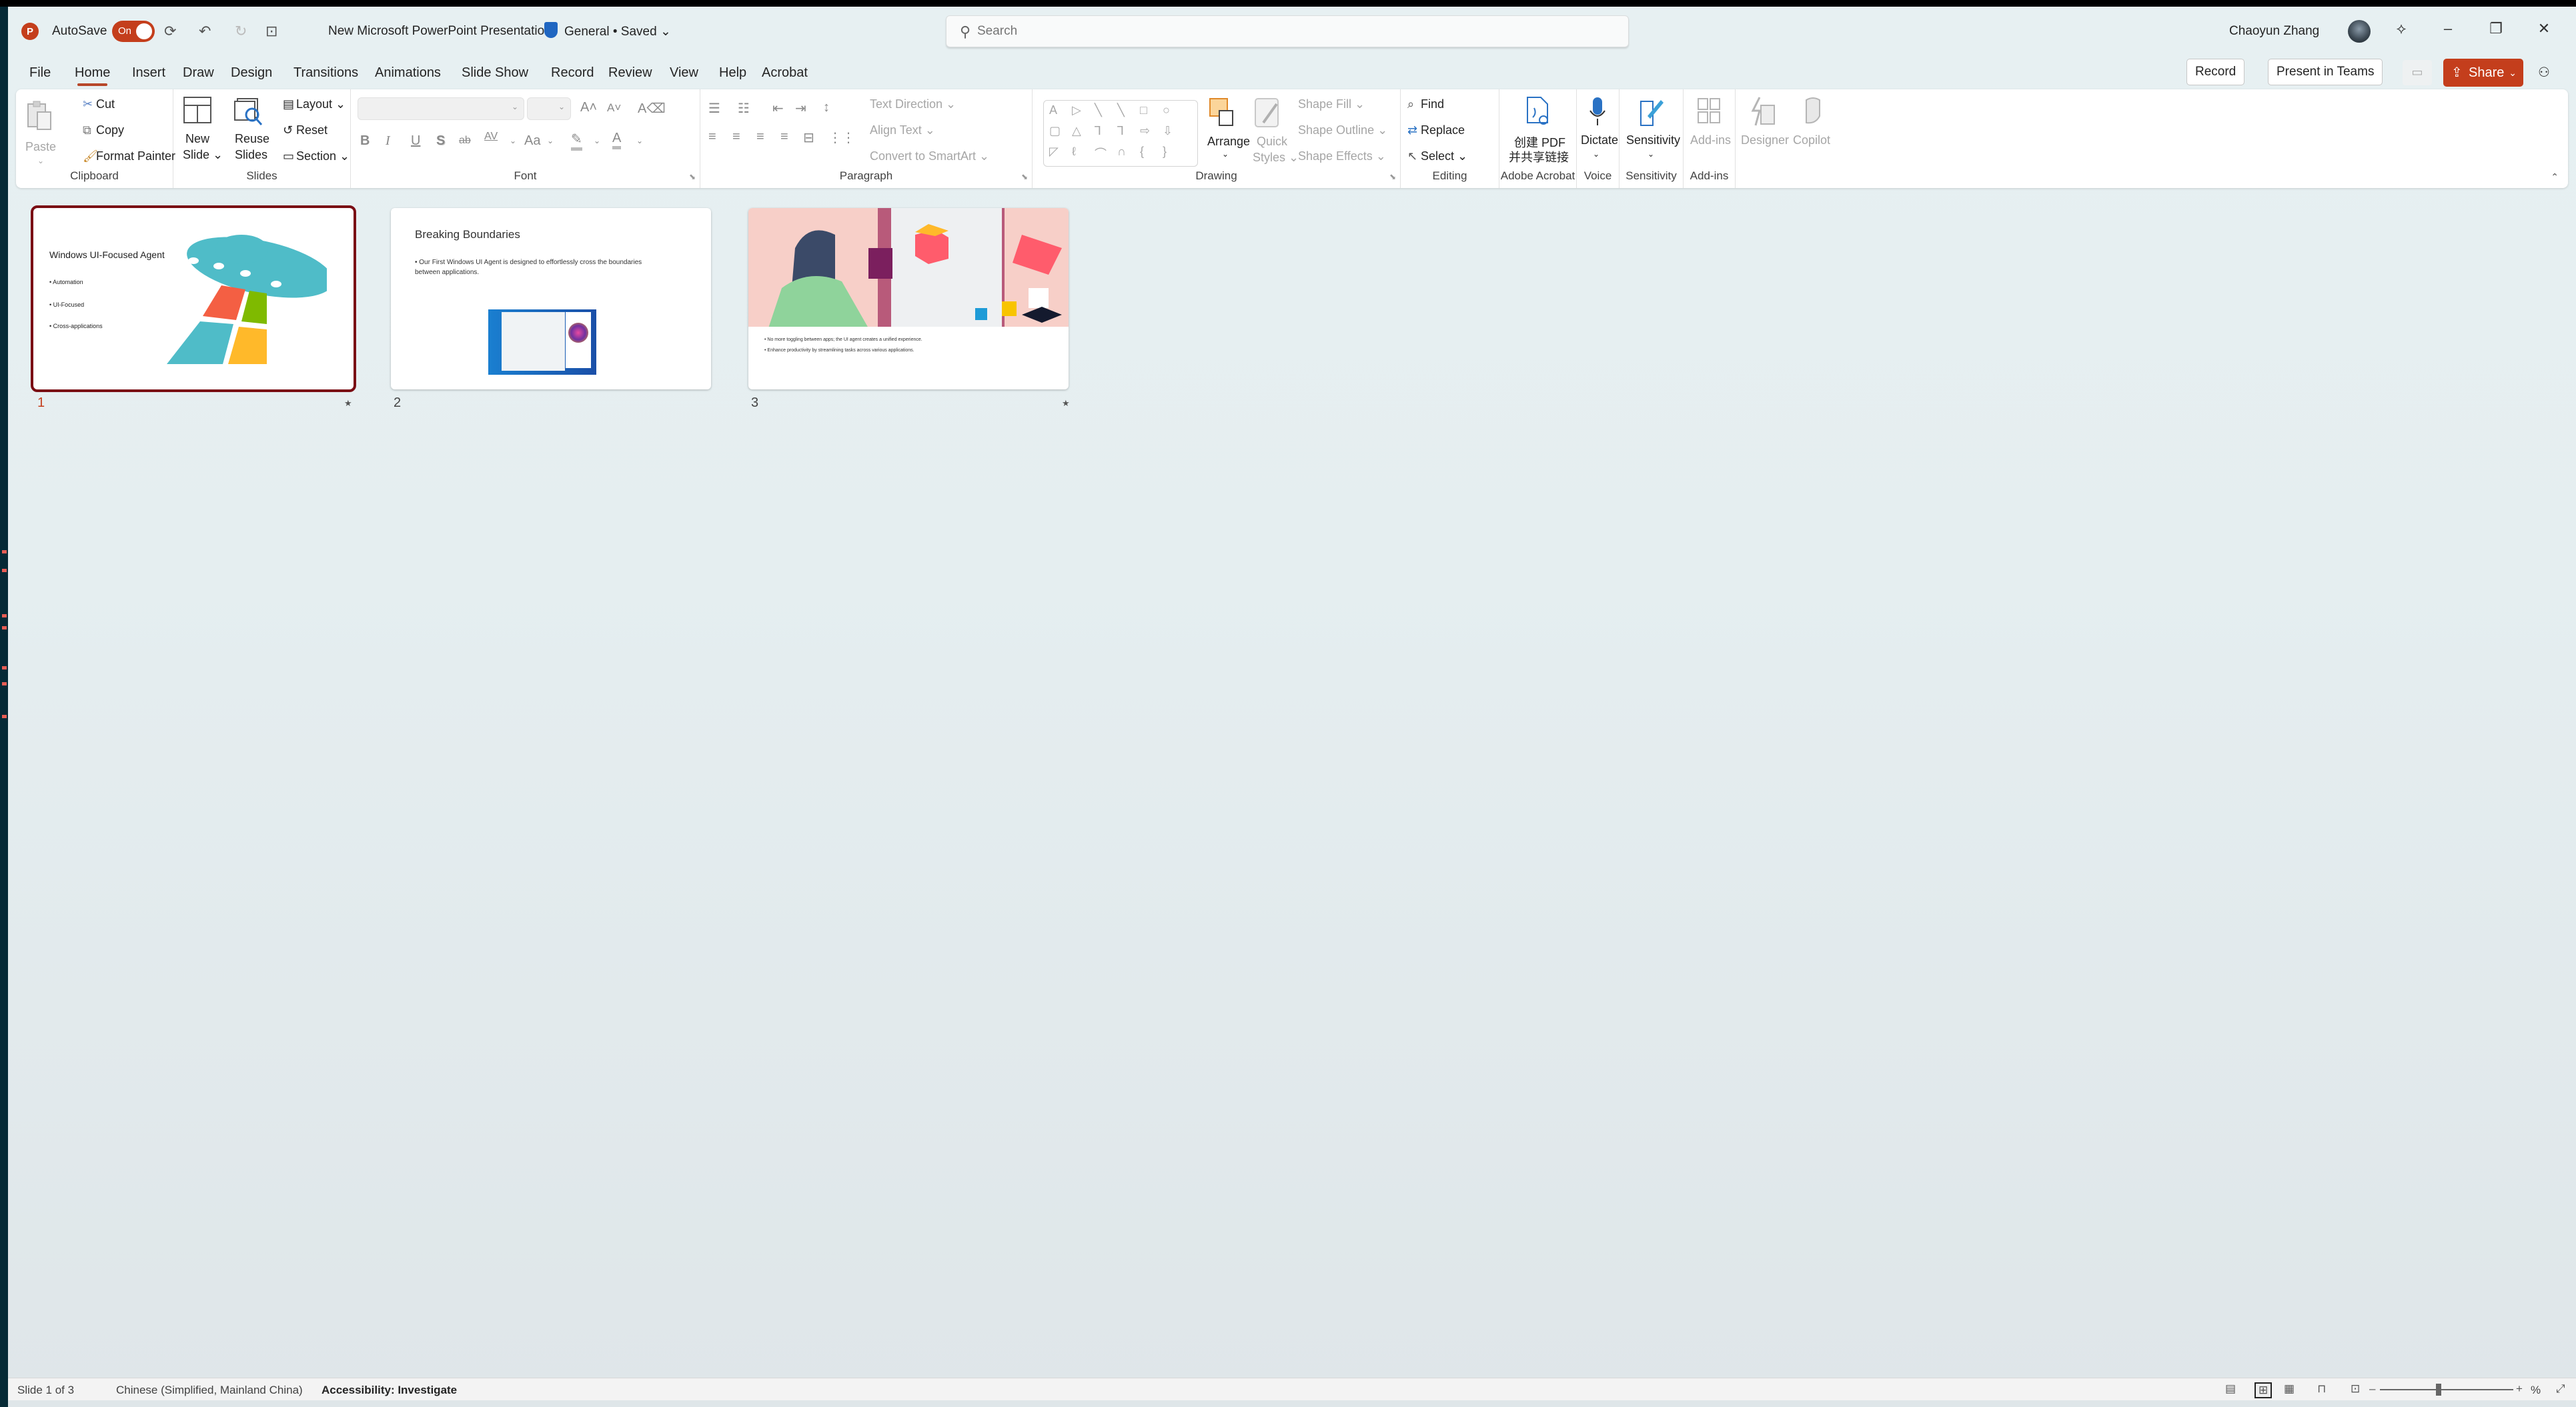  What do you see at coordinates (203, 132) in the screenshot?
I see `new-slide-button: New Slide ⌄` at bounding box center [203, 132].